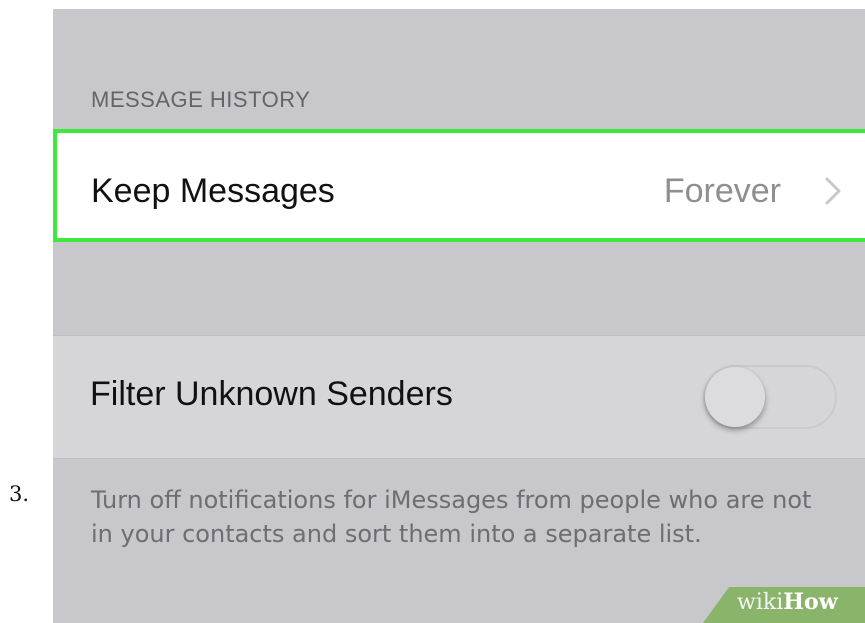  Describe the element at coordinates (770, 397) in the screenshot. I see `filter-unknown-senders-toggle` at that location.